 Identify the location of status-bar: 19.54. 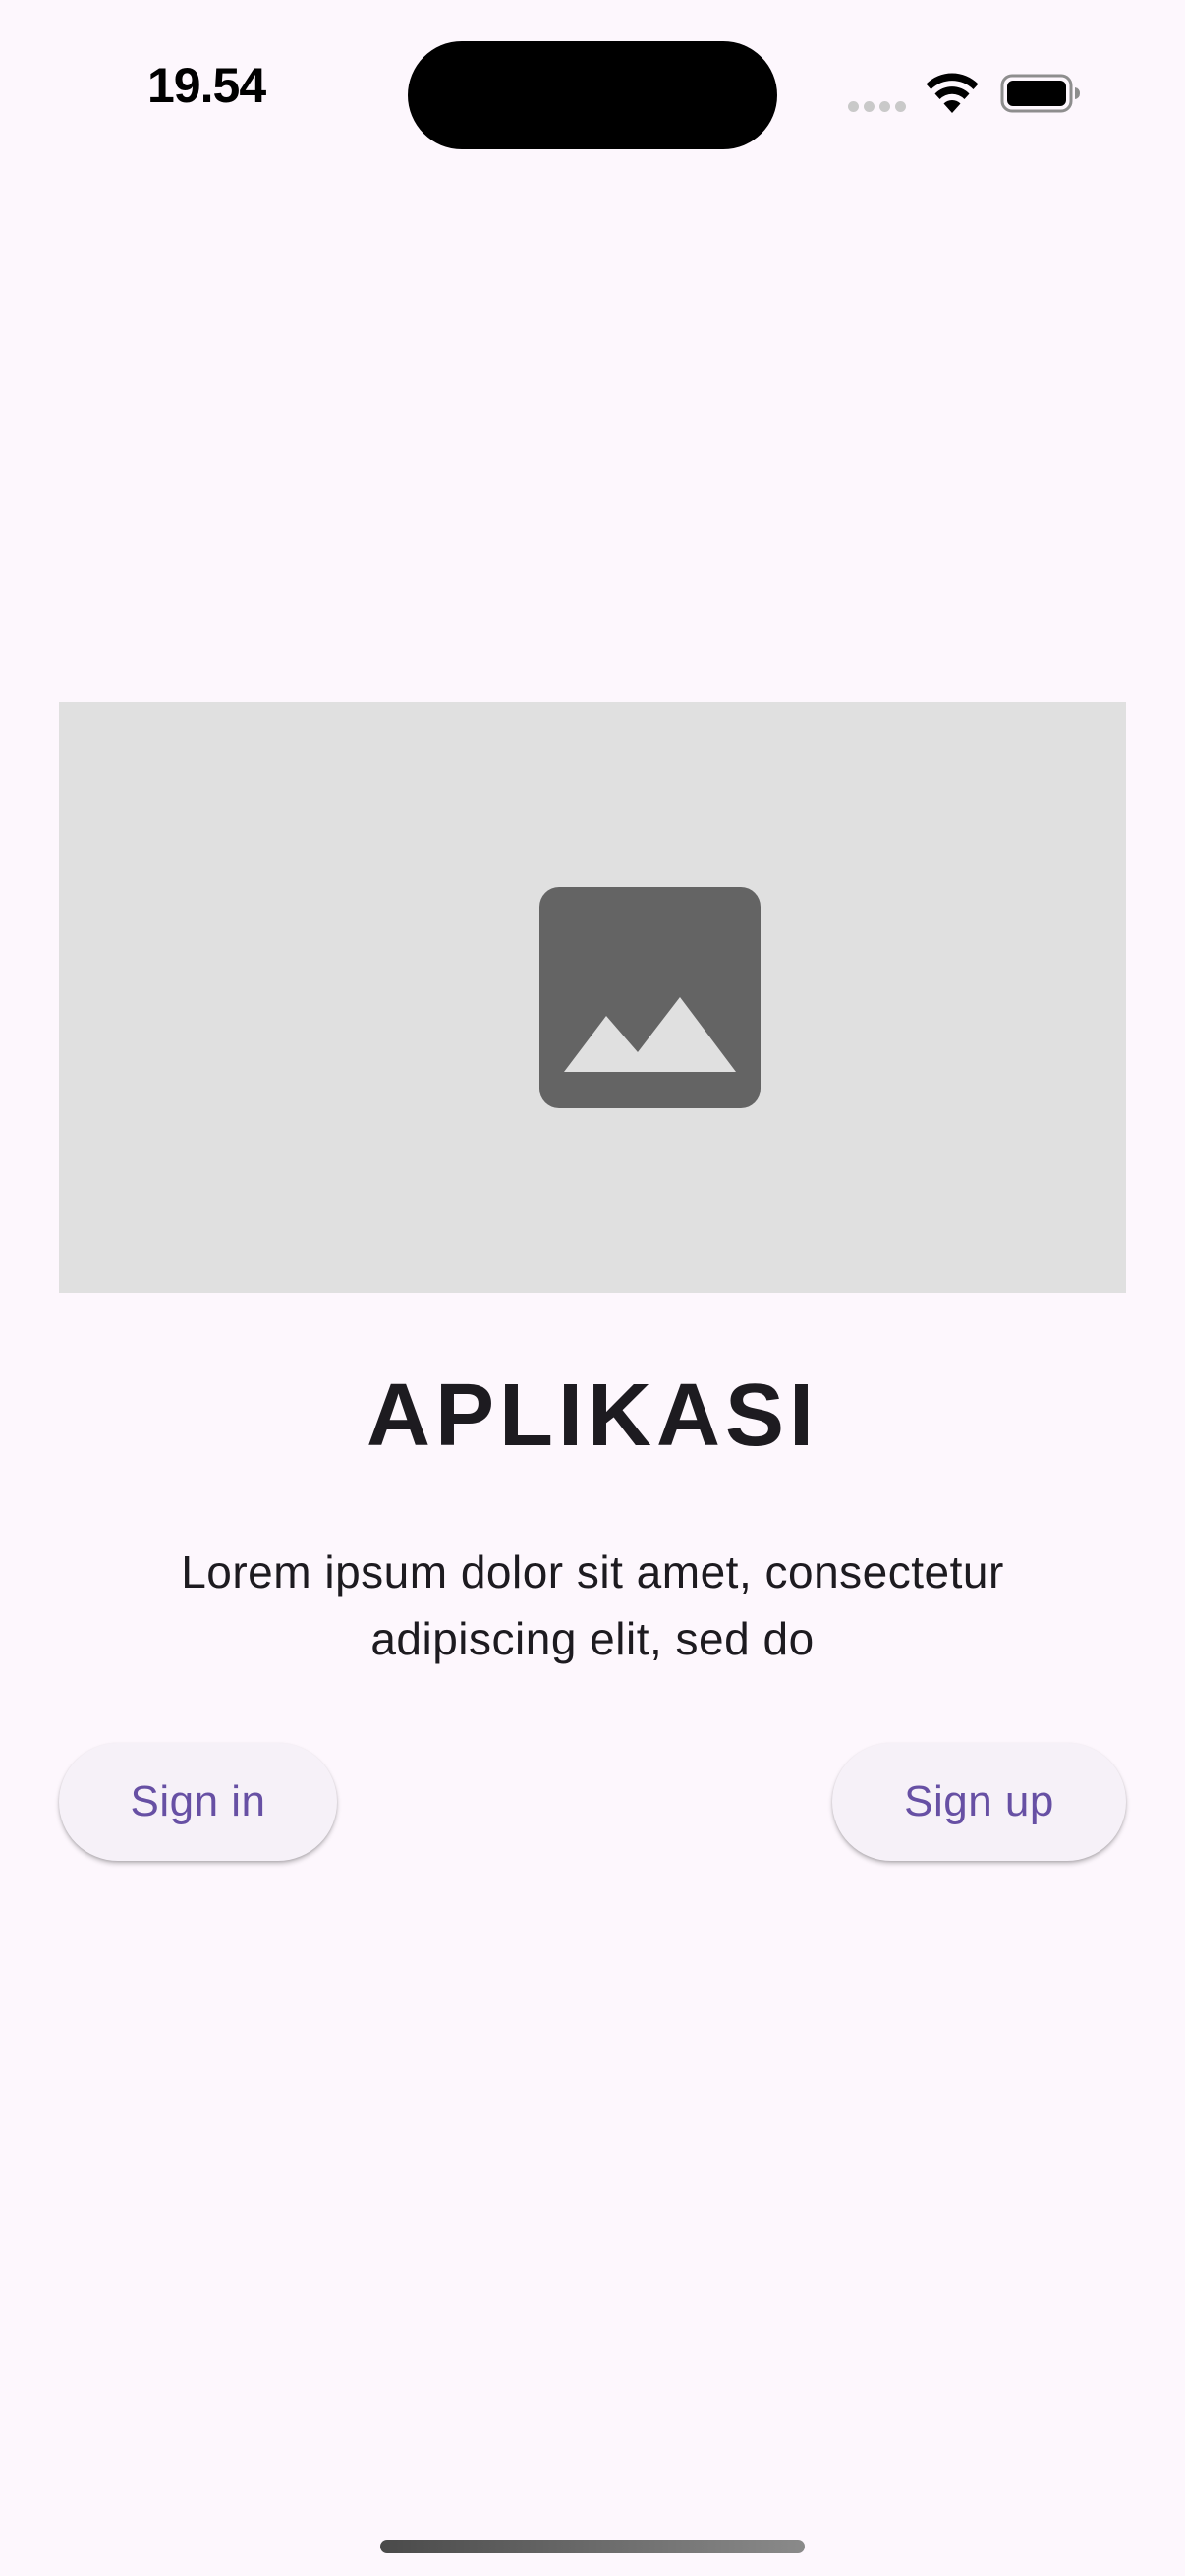
(592, 74).